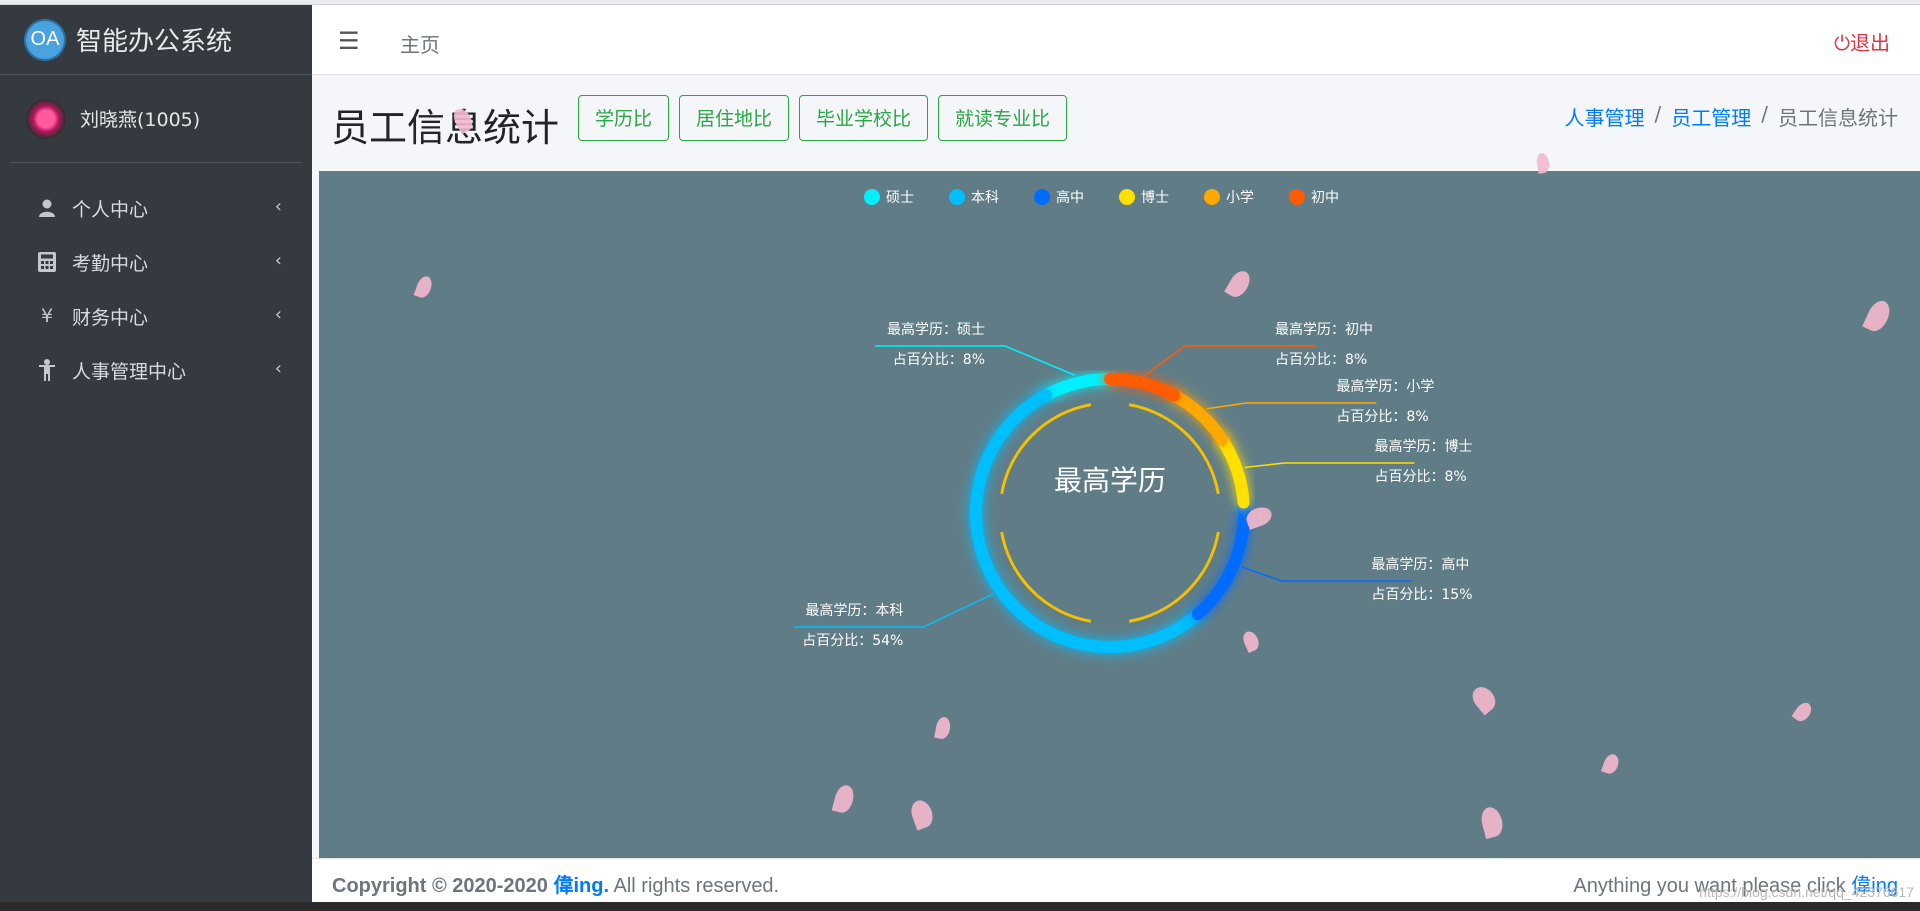  Describe the element at coordinates (864, 118) in the screenshot. I see `school-ratio-button: 毕业学校比` at that location.